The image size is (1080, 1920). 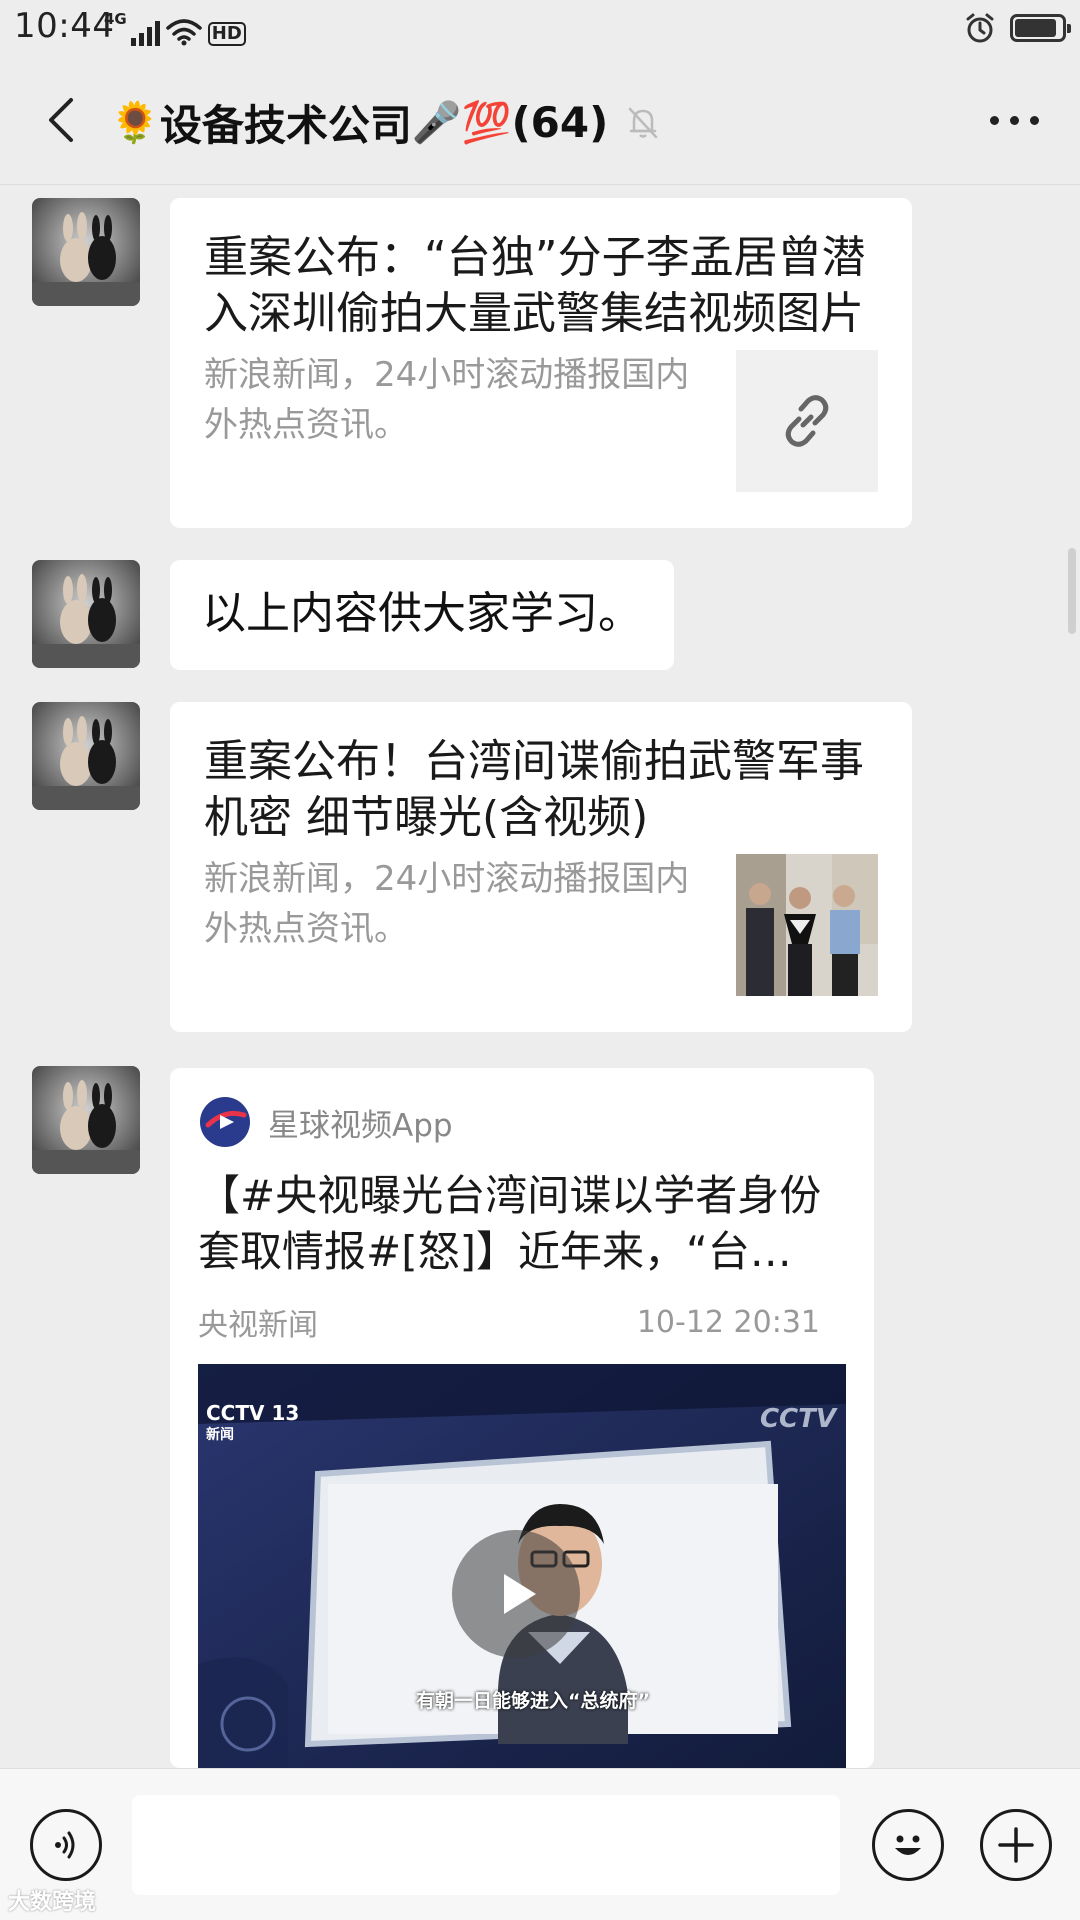 What do you see at coordinates (533, 1701) in the screenshot?
I see `video-caption: 有朝一日能够进入“总统府”` at bounding box center [533, 1701].